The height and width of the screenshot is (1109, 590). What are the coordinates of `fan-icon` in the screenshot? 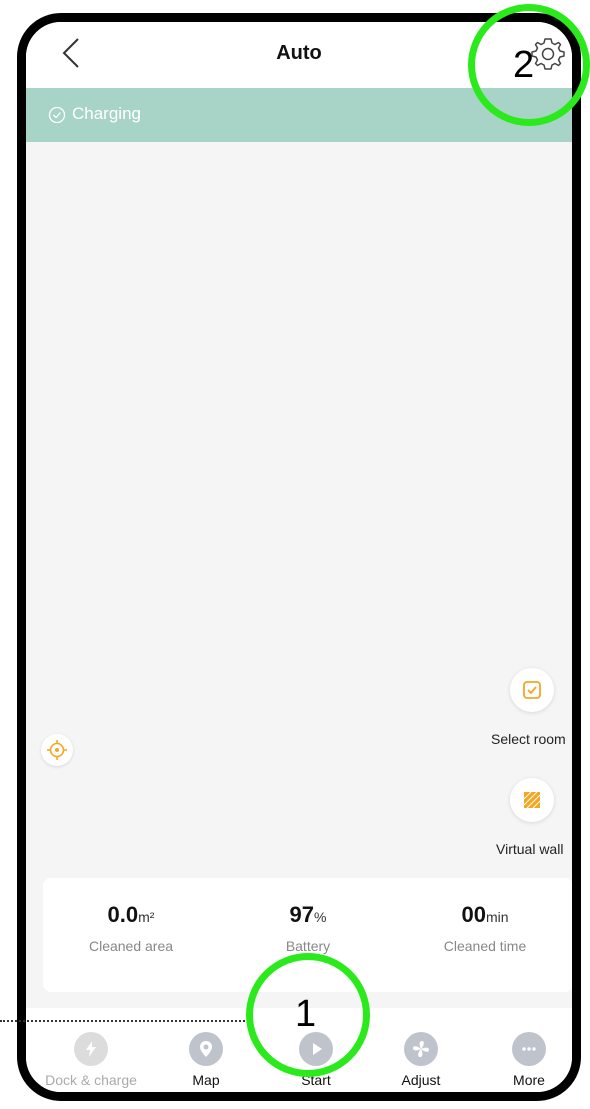 It's located at (421, 1049).